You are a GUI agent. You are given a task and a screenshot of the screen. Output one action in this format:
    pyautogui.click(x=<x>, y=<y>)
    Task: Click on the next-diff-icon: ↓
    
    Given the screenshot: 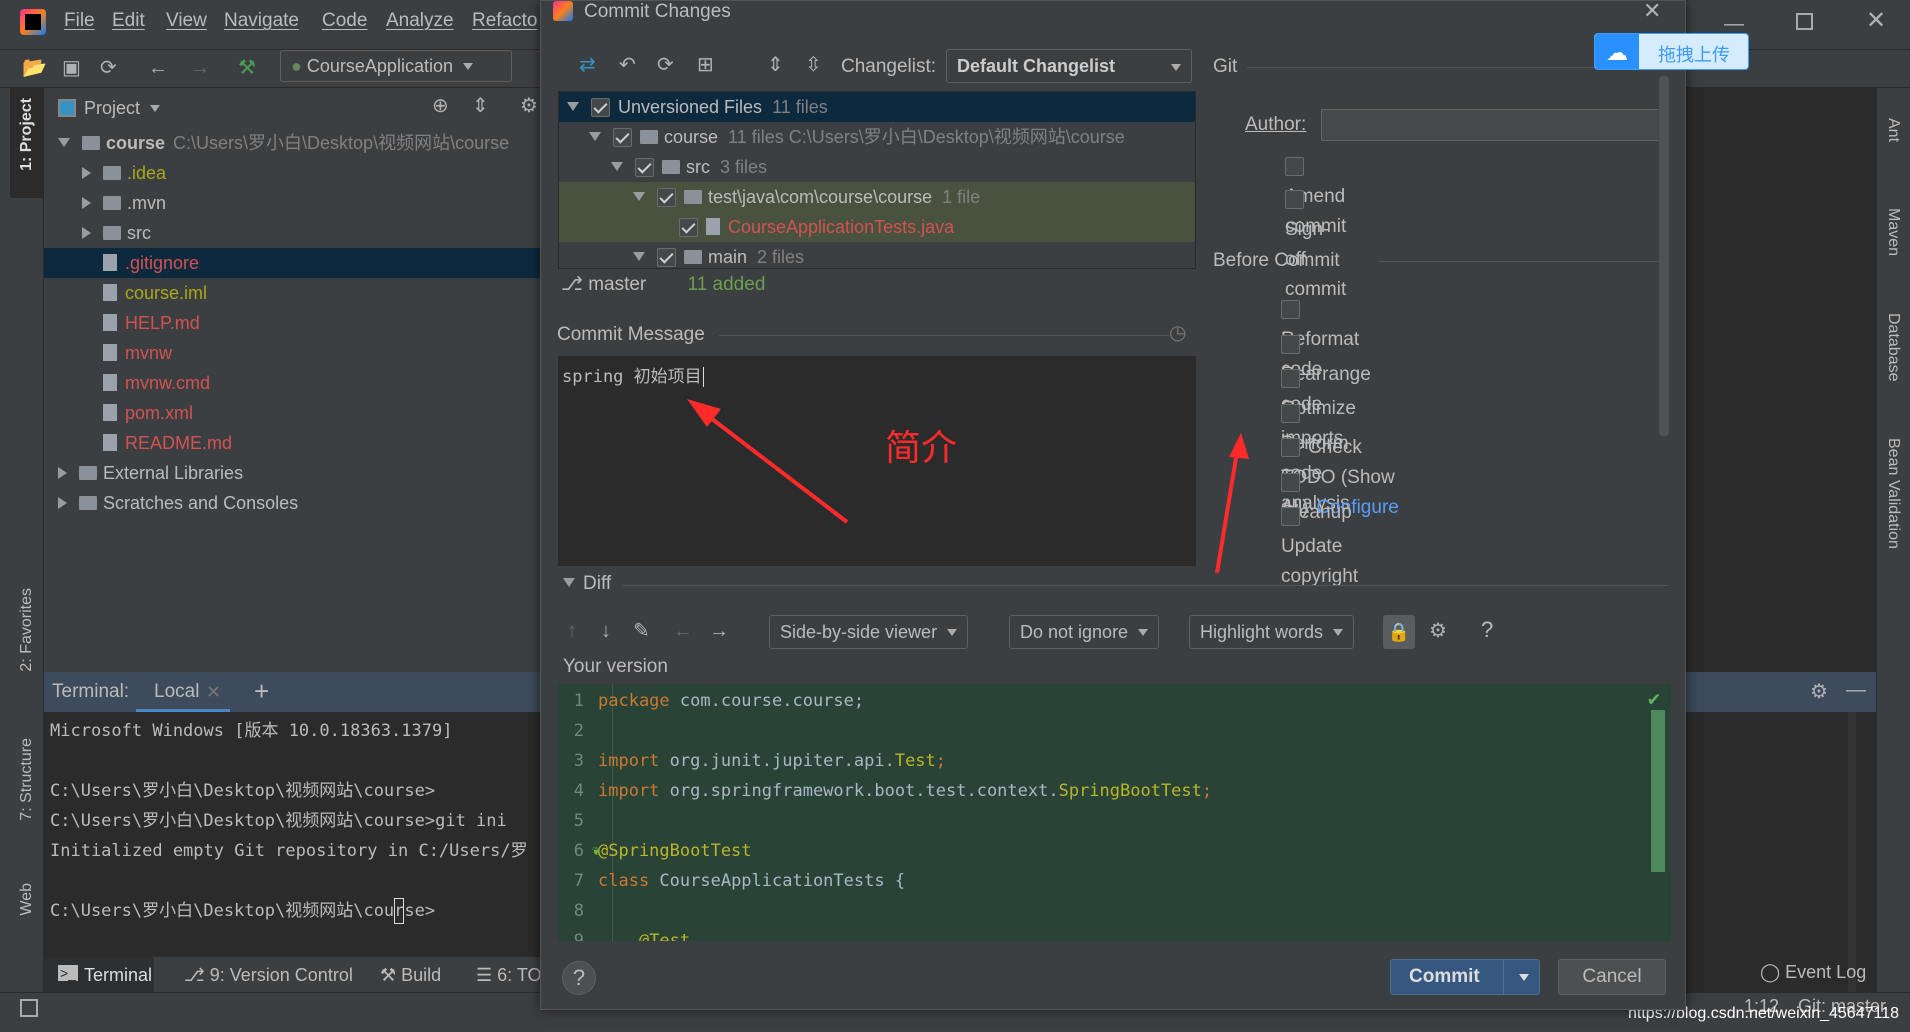 What is the action you would take?
    pyautogui.click(x=606, y=631)
    